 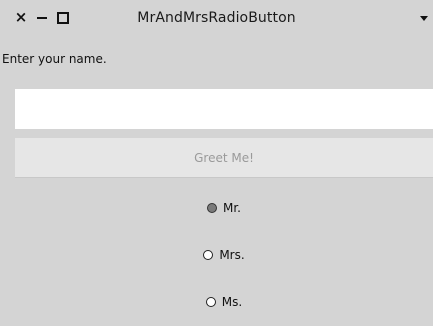 What do you see at coordinates (54, 59) in the screenshot?
I see `name-prompt-label: Enter your name.` at bounding box center [54, 59].